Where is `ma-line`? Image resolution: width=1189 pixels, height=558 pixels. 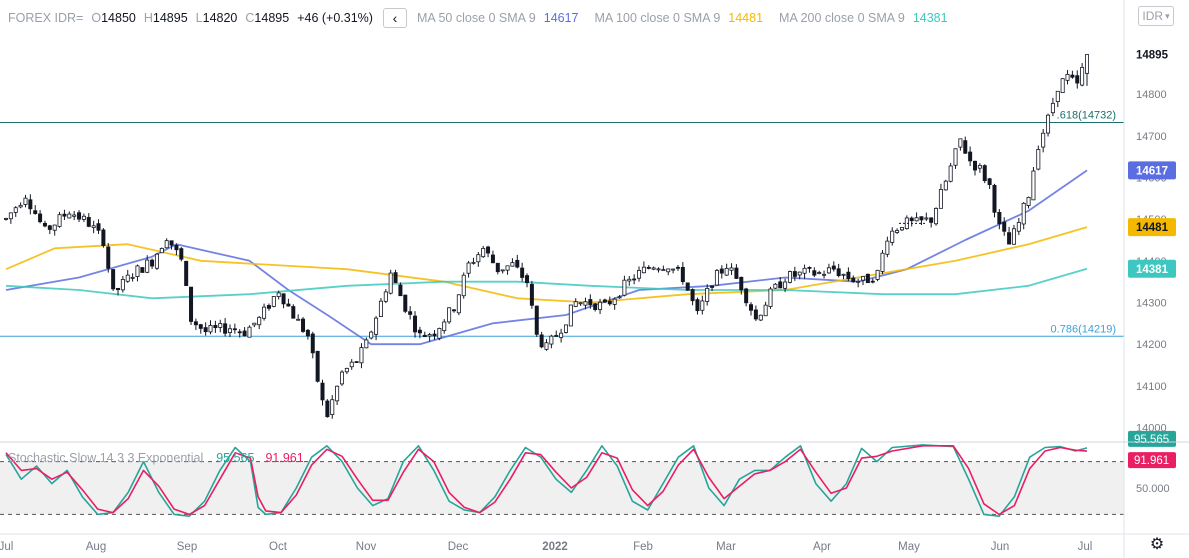
ma-line is located at coordinates (546, 283).